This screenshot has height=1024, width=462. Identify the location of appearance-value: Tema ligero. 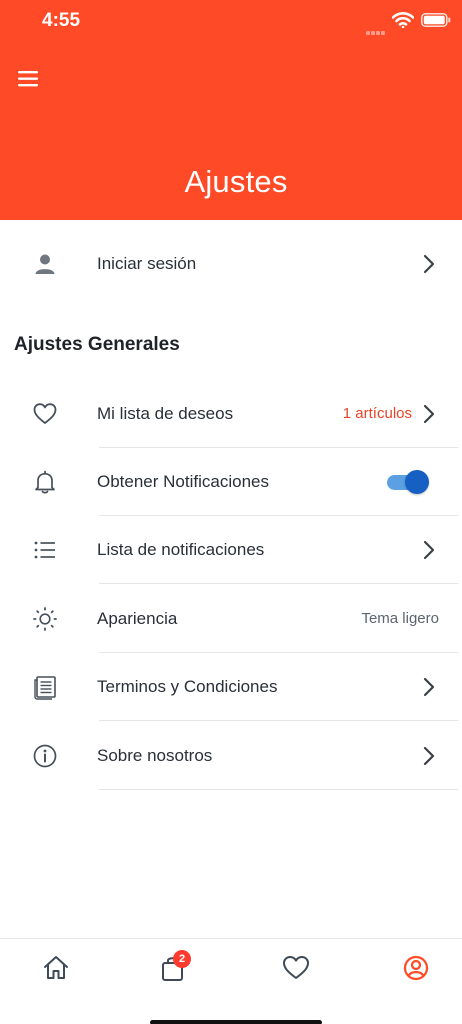
(400, 618).